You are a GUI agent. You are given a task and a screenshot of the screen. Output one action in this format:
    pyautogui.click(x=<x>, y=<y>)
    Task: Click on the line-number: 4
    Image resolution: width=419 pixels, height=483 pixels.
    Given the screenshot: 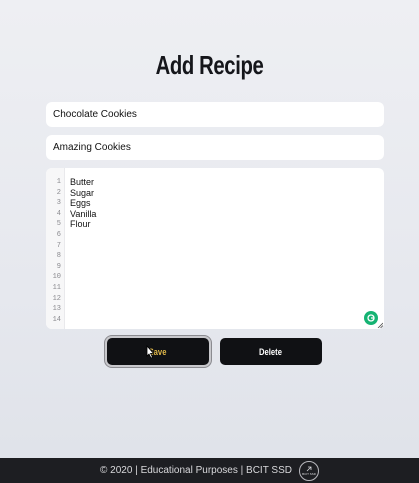 What is the action you would take?
    pyautogui.click(x=58, y=213)
    